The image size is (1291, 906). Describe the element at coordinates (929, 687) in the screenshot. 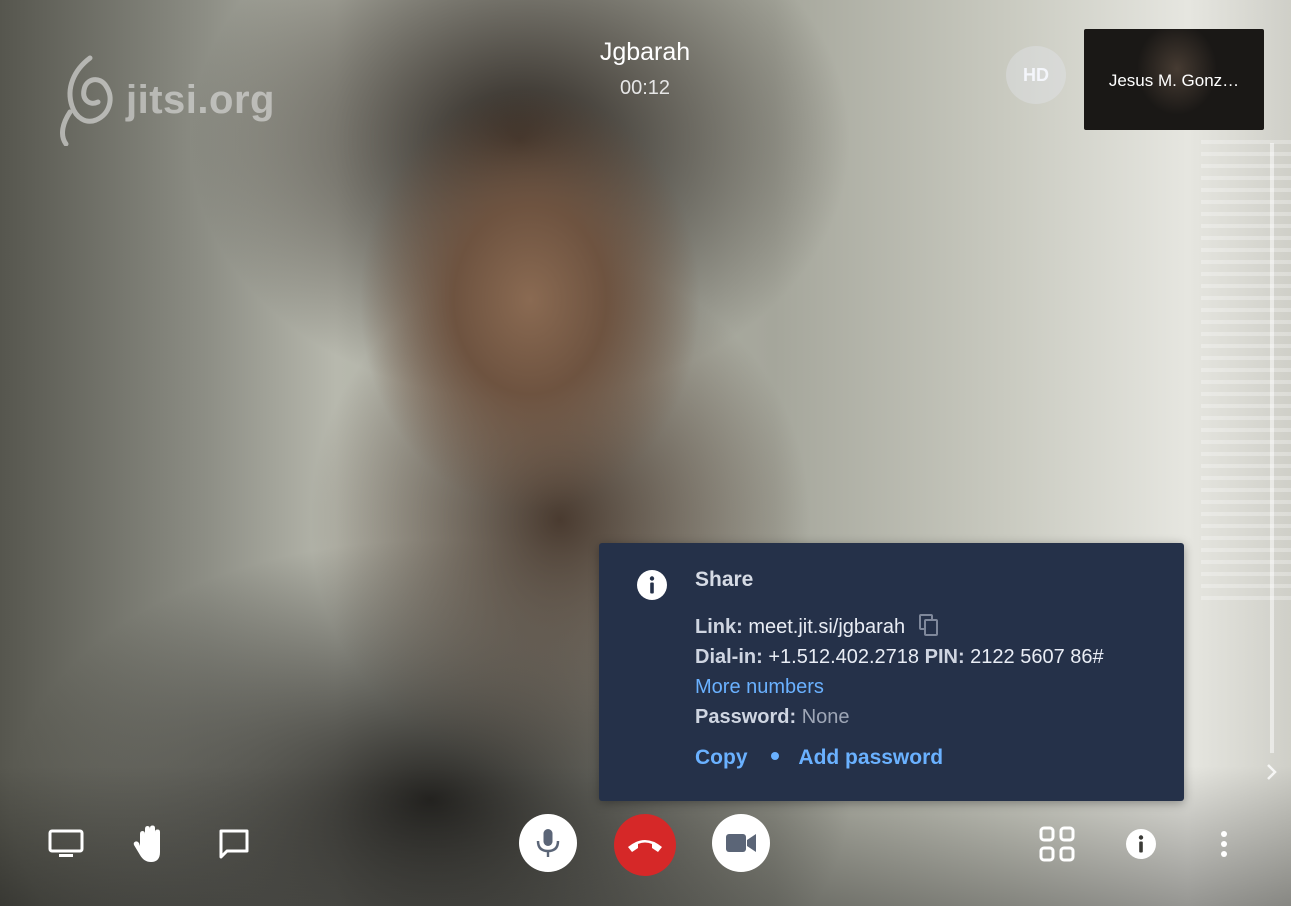

I see `more-numbers-row: More numbers` at that location.